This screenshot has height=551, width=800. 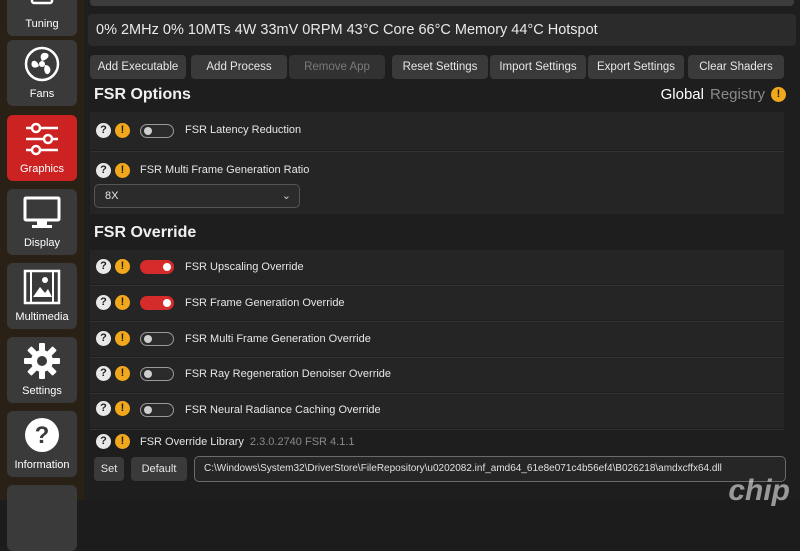 What do you see at coordinates (157, 303) in the screenshot?
I see `frame-generation-toggle` at bounding box center [157, 303].